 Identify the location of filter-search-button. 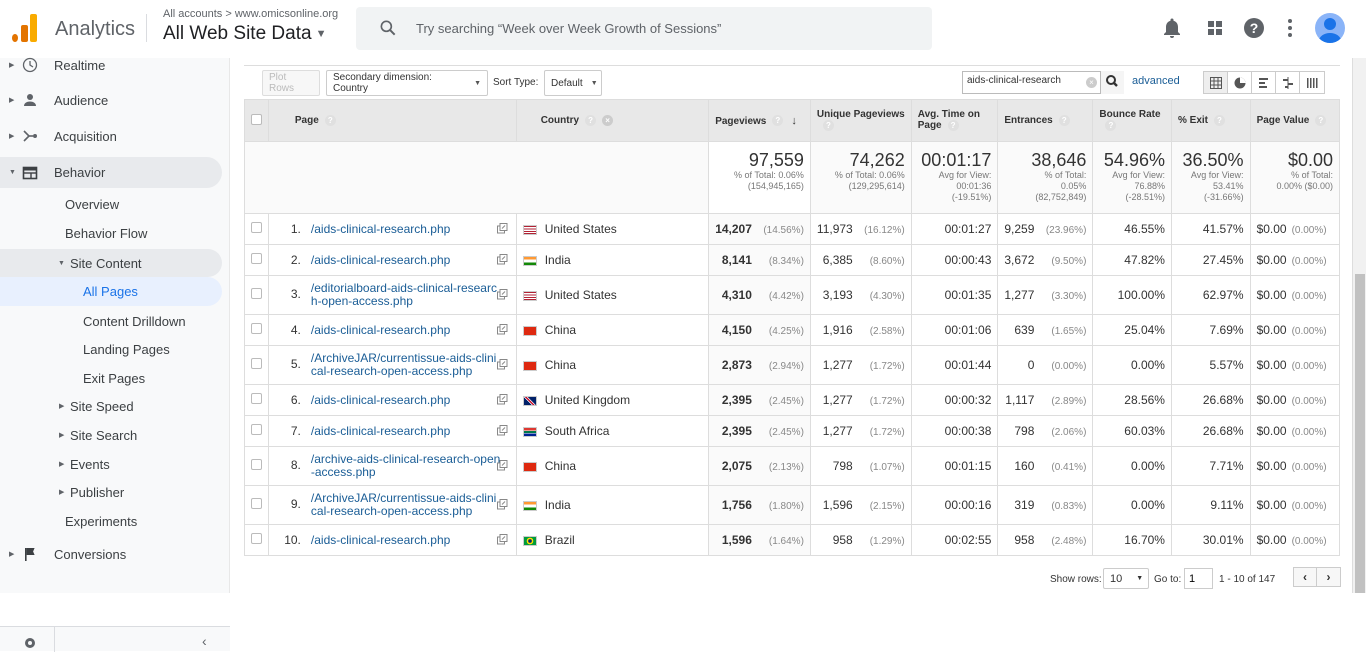
(1112, 82).